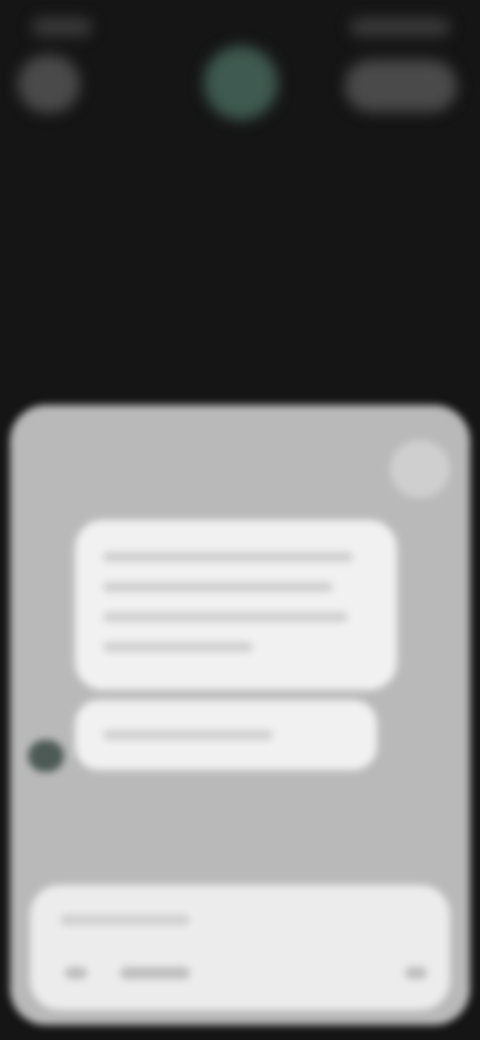  What do you see at coordinates (49, 84) in the screenshot?
I see `back-button` at bounding box center [49, 84].